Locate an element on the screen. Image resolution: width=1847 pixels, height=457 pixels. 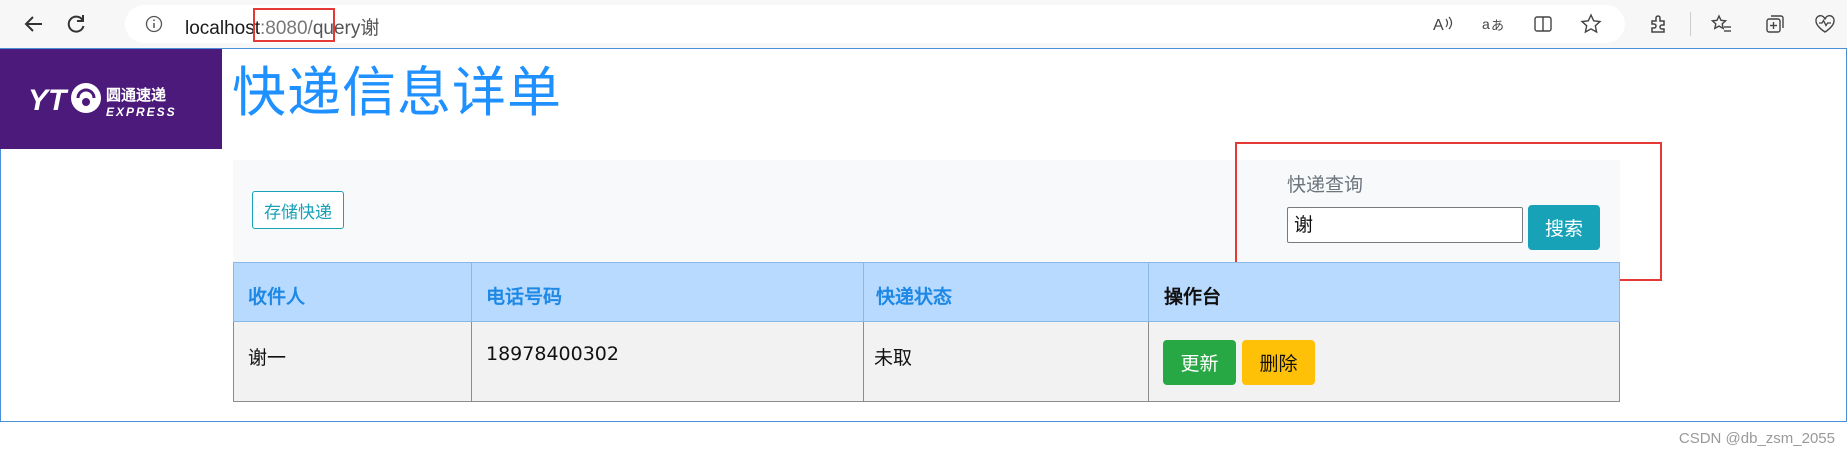
info-icon is located at coordinates (154, 26).